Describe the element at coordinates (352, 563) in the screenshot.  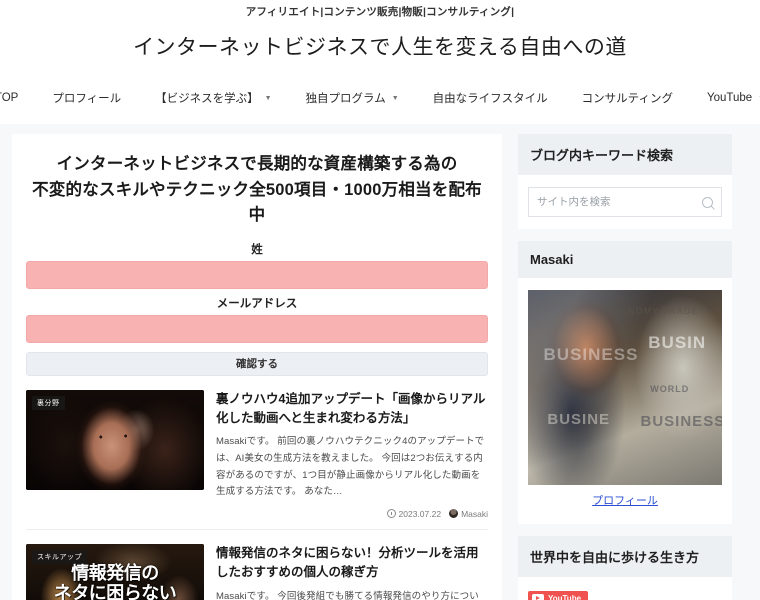
I see `article-title: 情報発信のネタに困らない！分析ツールを活用したおすすめの個人の稼ぎ方` at that location.